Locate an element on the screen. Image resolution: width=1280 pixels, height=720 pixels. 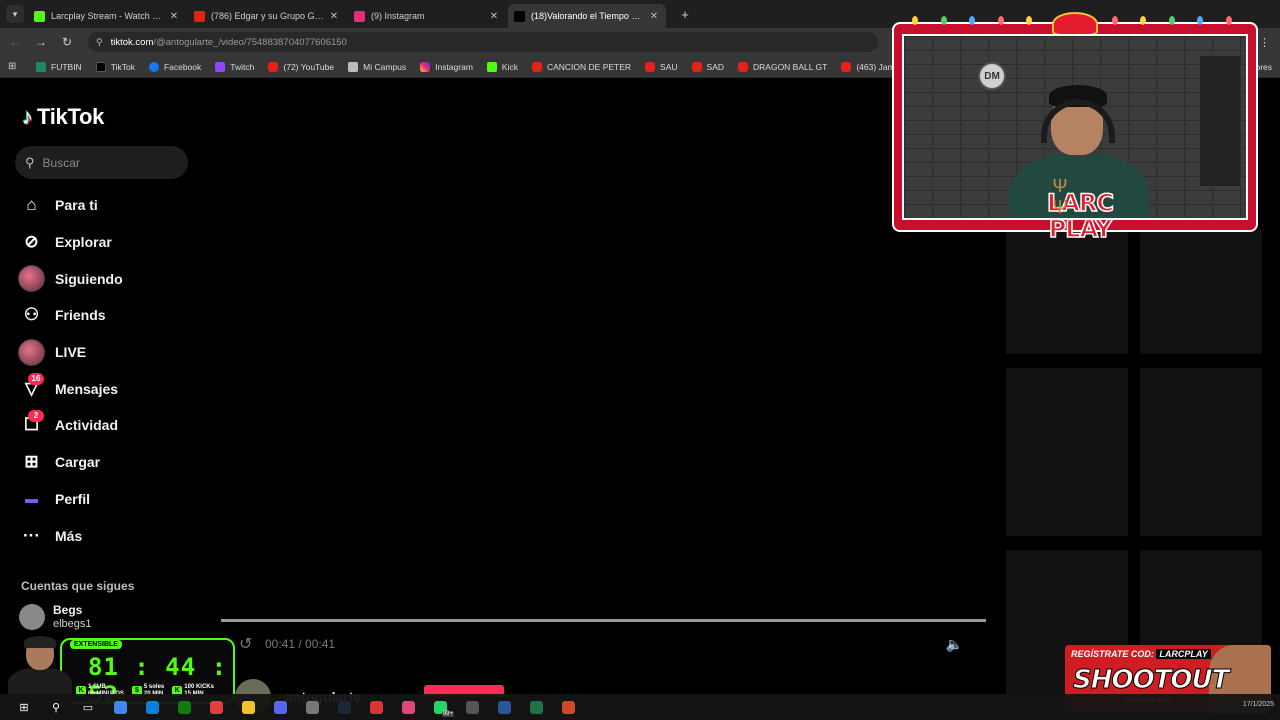
excel-icon is located at coordinates (536, 707).